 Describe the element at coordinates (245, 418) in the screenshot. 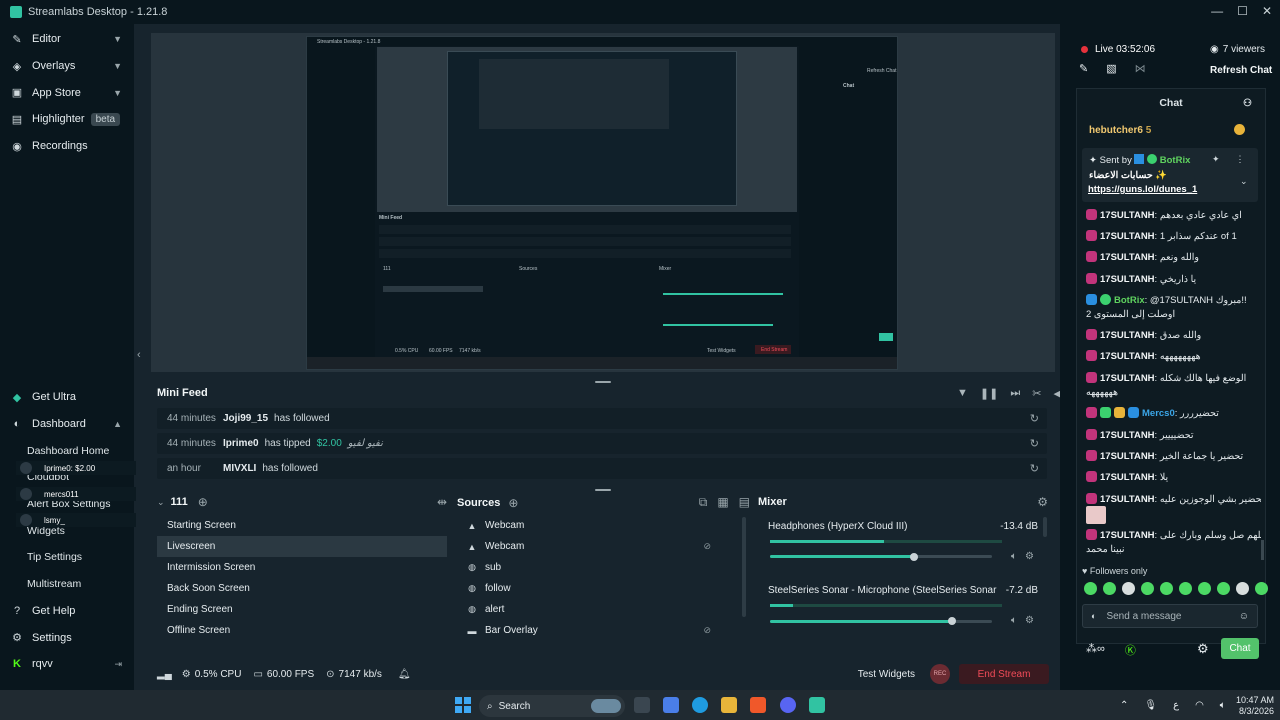

I see `feed-user: Joji99_15` at that location.